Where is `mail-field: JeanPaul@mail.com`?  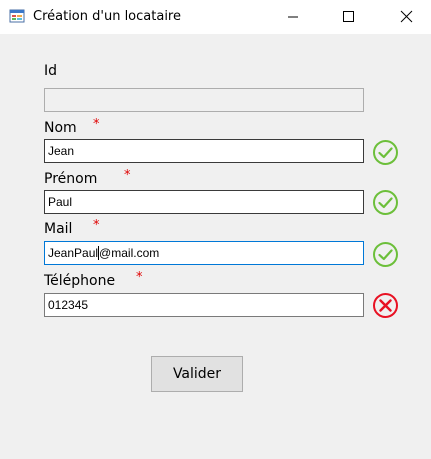
mail-field: JeanPaul@mail.com is located at coordinates (204, 253).